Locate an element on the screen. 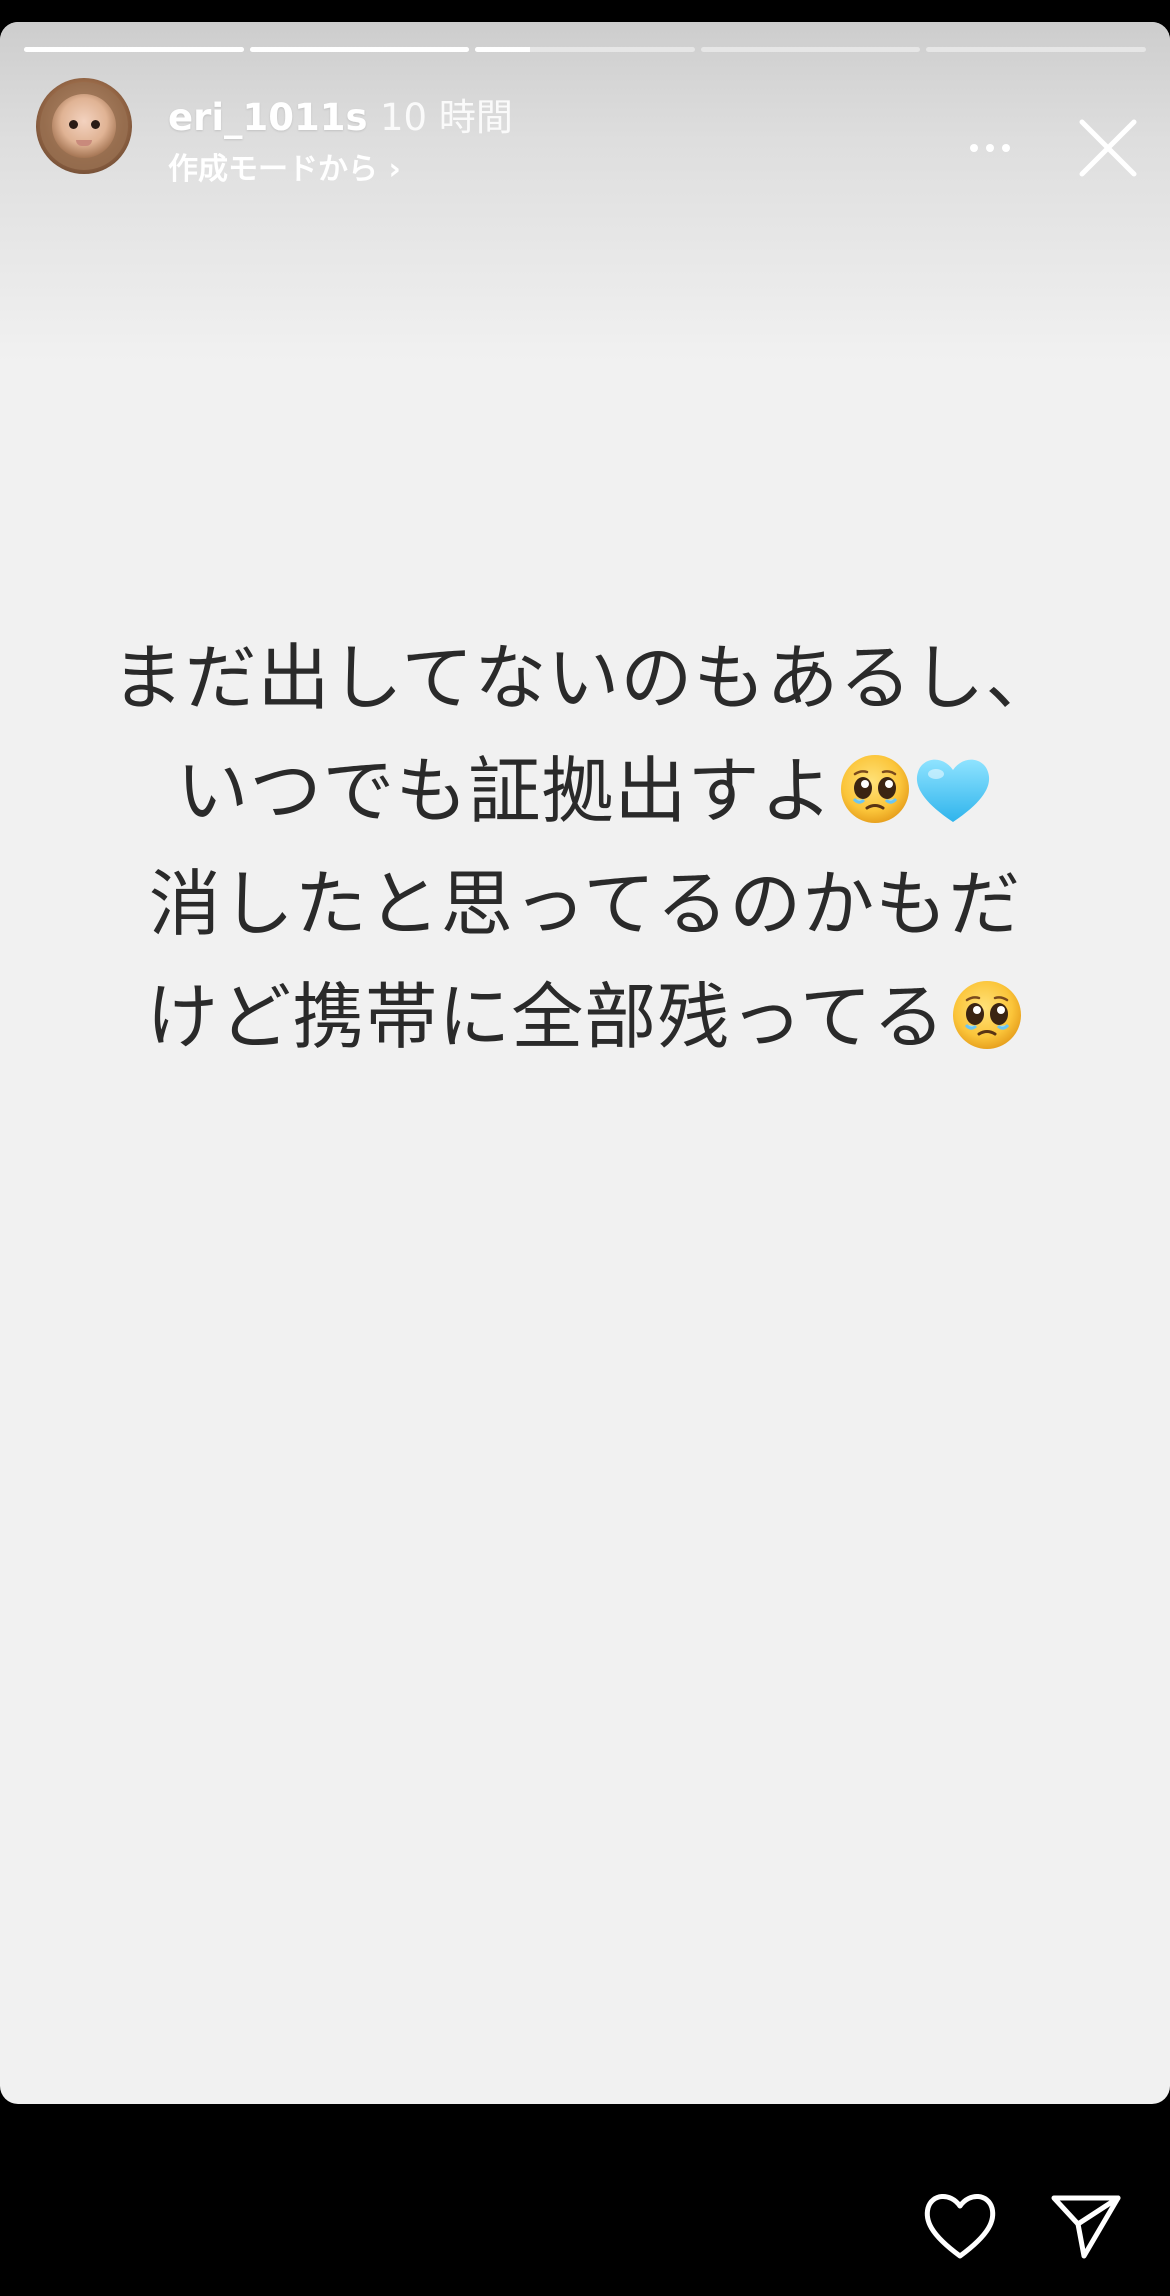  story-text-line-text: まだ出してないのもあるし、 is located at coordinates (585, 678).